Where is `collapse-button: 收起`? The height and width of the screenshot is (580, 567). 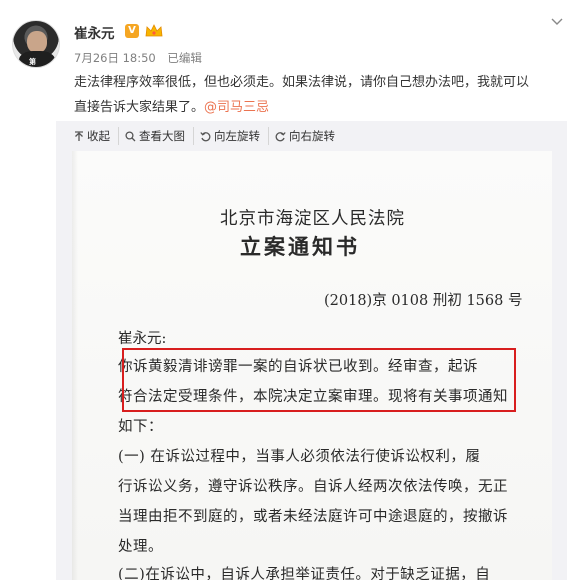
collapse-button: 收起 is located at coordinates (96, 136).